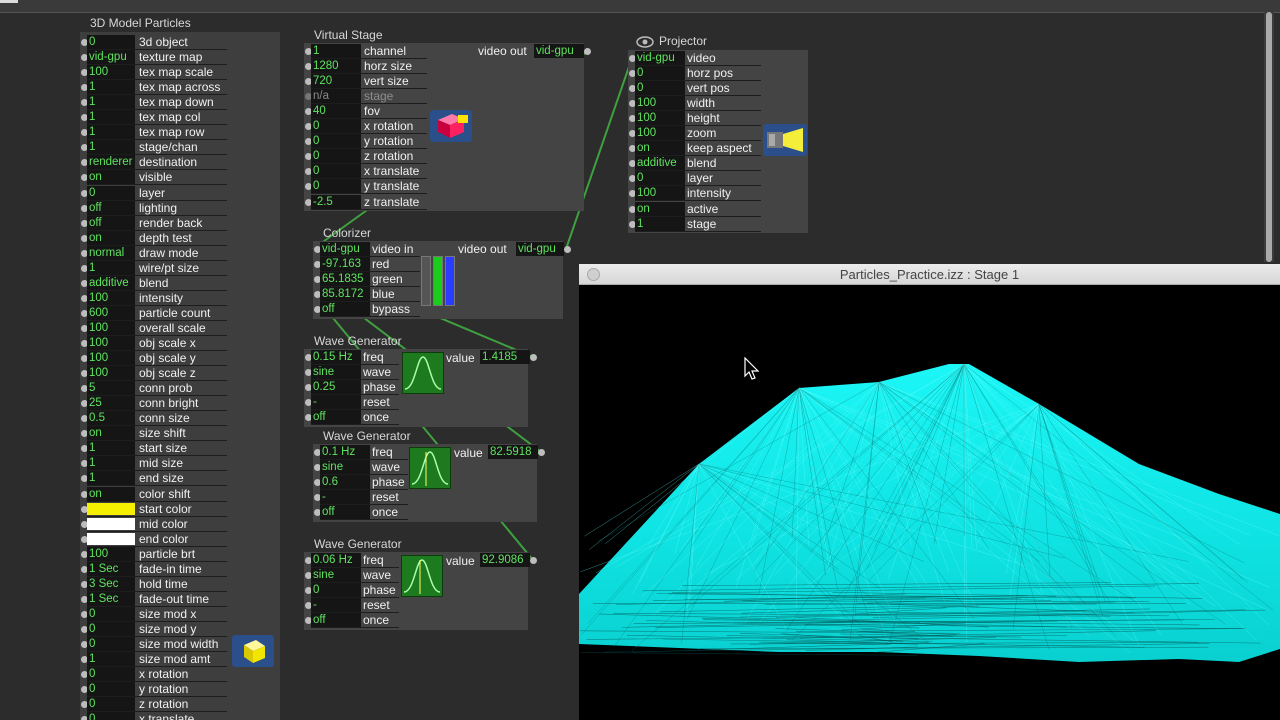  I want to click on stage-titlebar: Particles_Practice.izz : Stage 1, so click(929, 274).